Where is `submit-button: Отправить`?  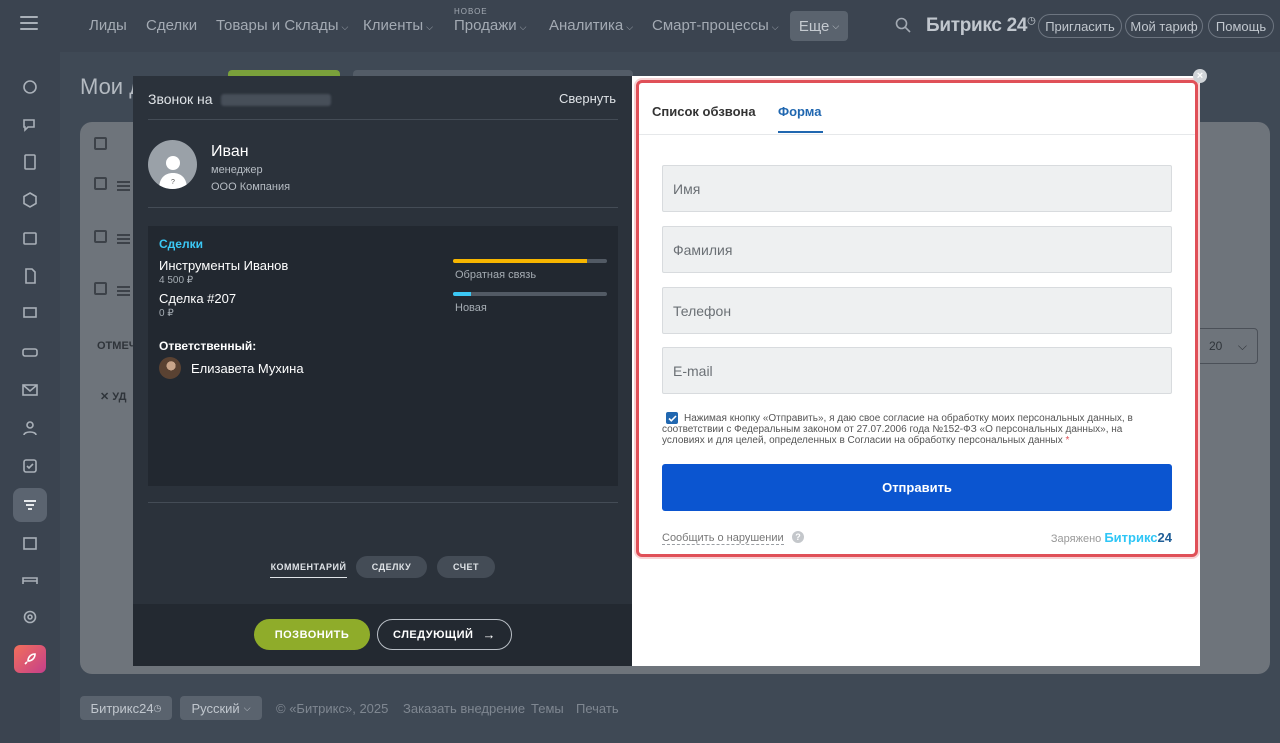
submit-button: Отправить is located at coordinates (917, 487).